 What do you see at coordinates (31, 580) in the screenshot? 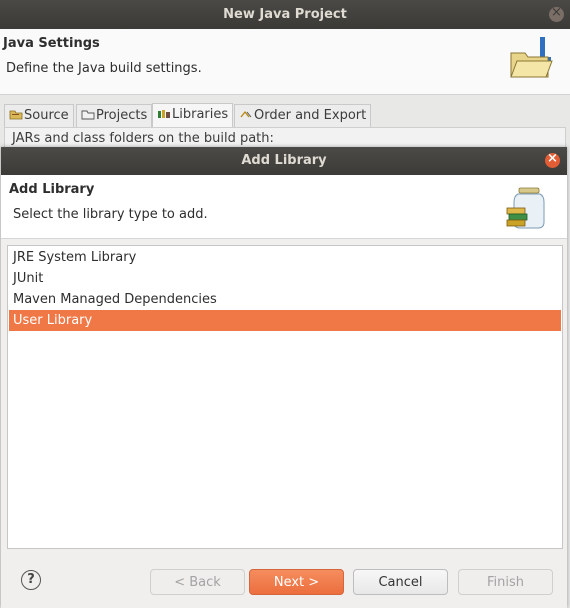
I see `help-icon: ?` at bounding box center [31, 580].